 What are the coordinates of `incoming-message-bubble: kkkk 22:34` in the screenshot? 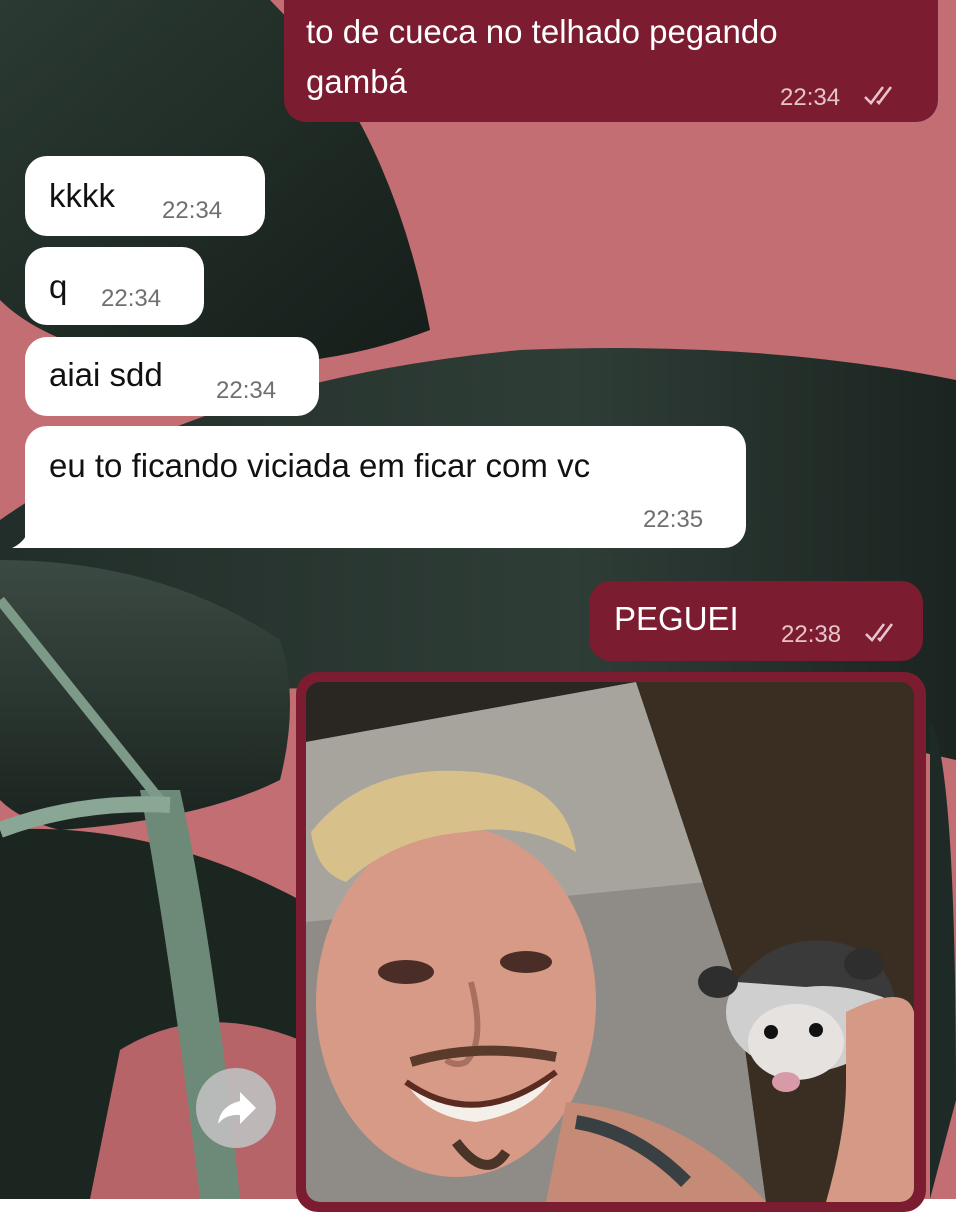 It's located at (145, 196).